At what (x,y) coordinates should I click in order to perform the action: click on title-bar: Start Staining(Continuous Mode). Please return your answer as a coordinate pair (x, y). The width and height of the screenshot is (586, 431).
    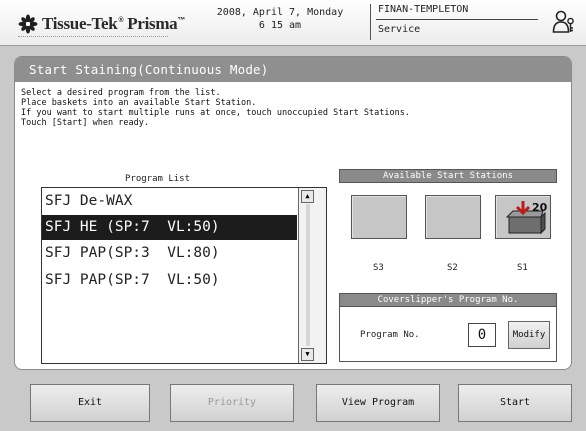
    Looking at the image, I should click on (293, 69).